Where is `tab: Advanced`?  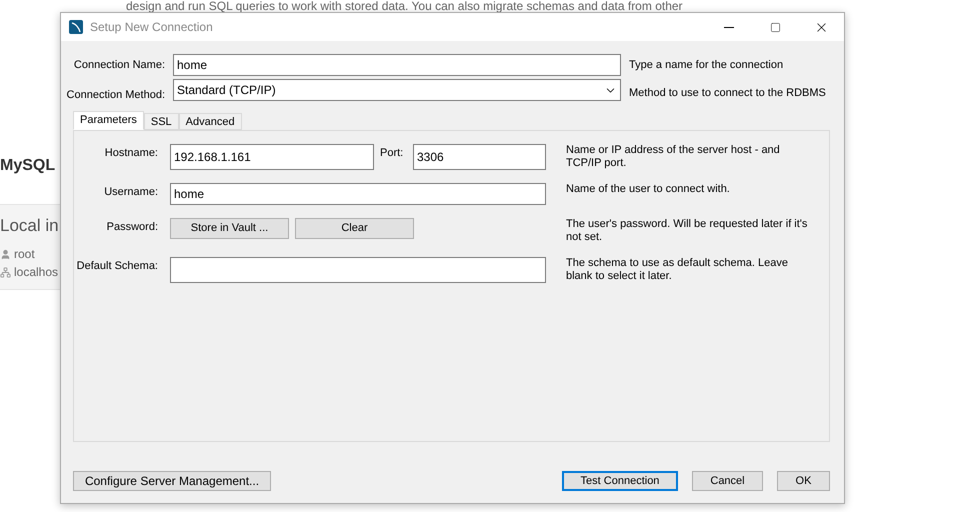 tab: Advanced is located at coordinates (210, 121).